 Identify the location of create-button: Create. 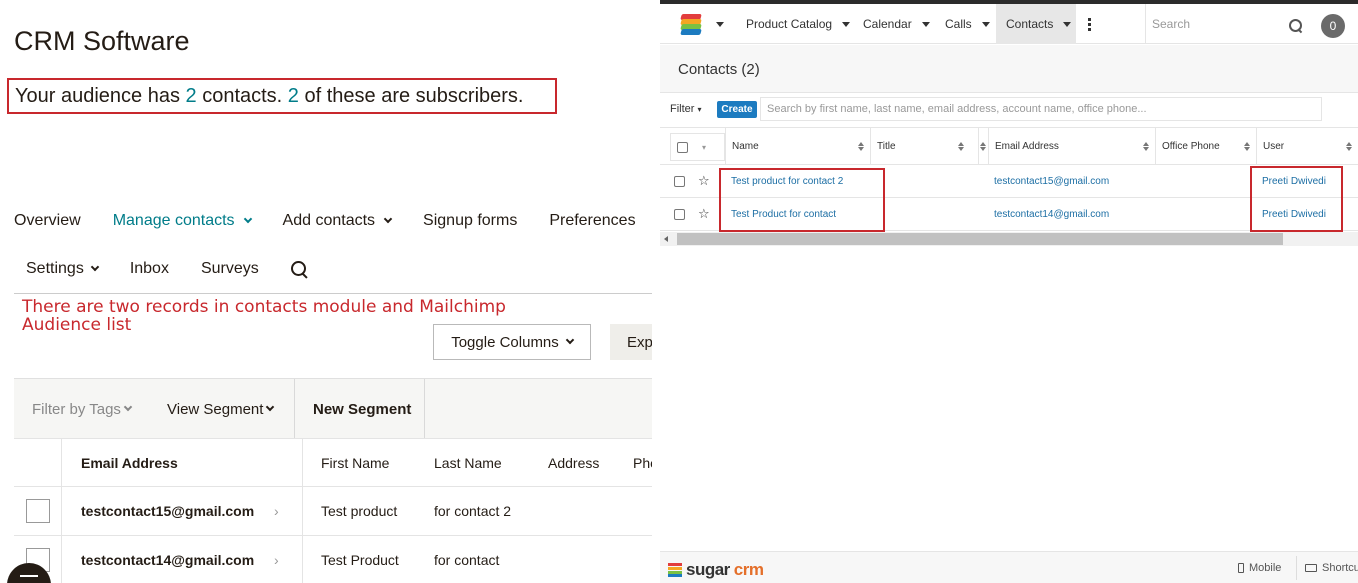
(737, 109).